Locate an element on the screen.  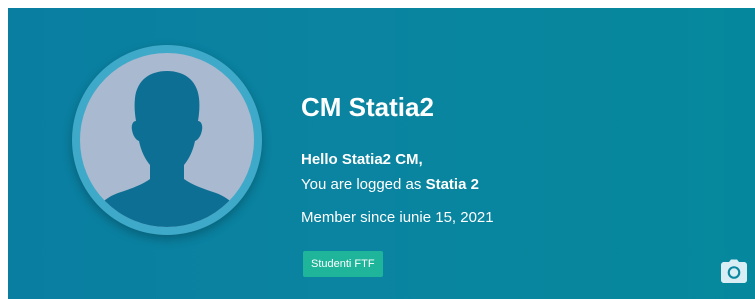
change-cover-photo-button is located at coordinates (734, 271).